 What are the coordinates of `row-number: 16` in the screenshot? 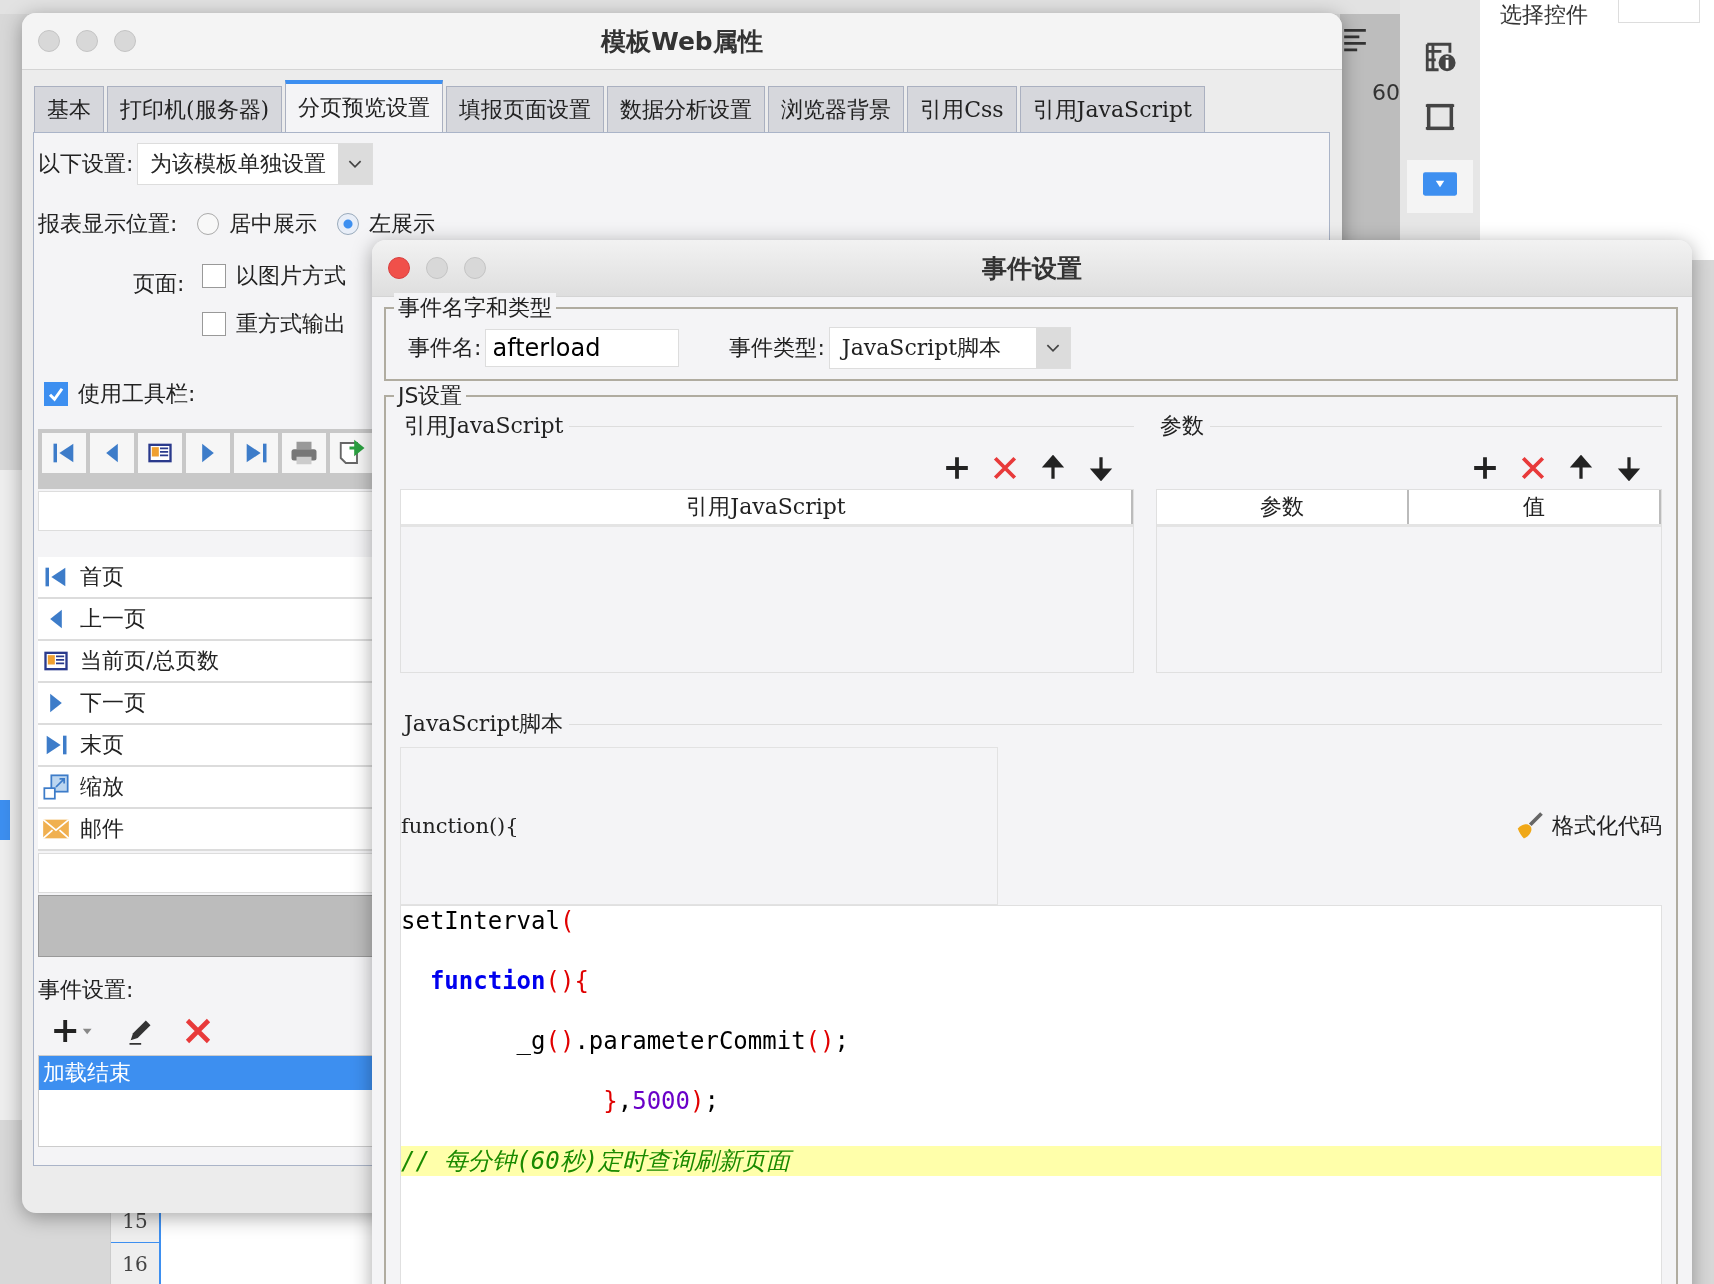 It's located at (136, 1263).